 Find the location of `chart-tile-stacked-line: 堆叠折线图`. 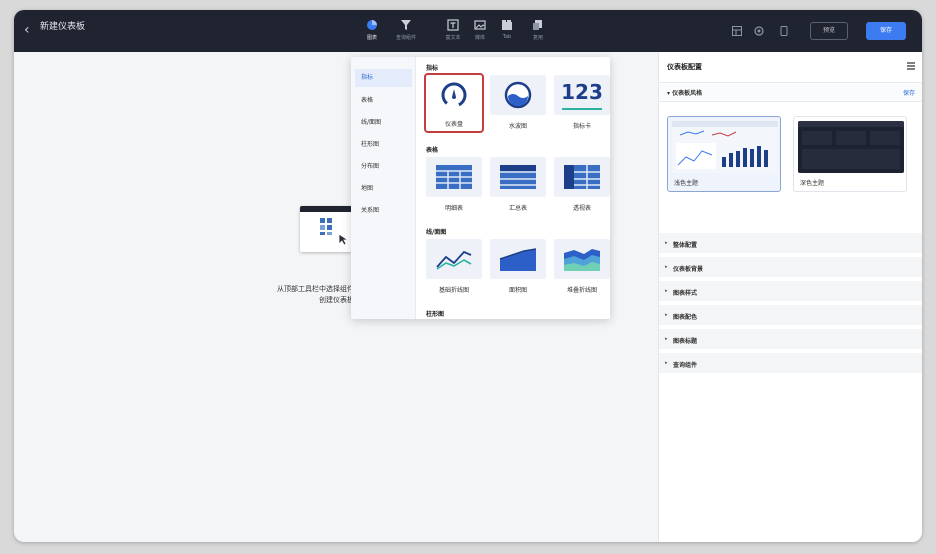

chart-tile-stacked-line: 堆叠折线图 is located at coordinates (582, 268).